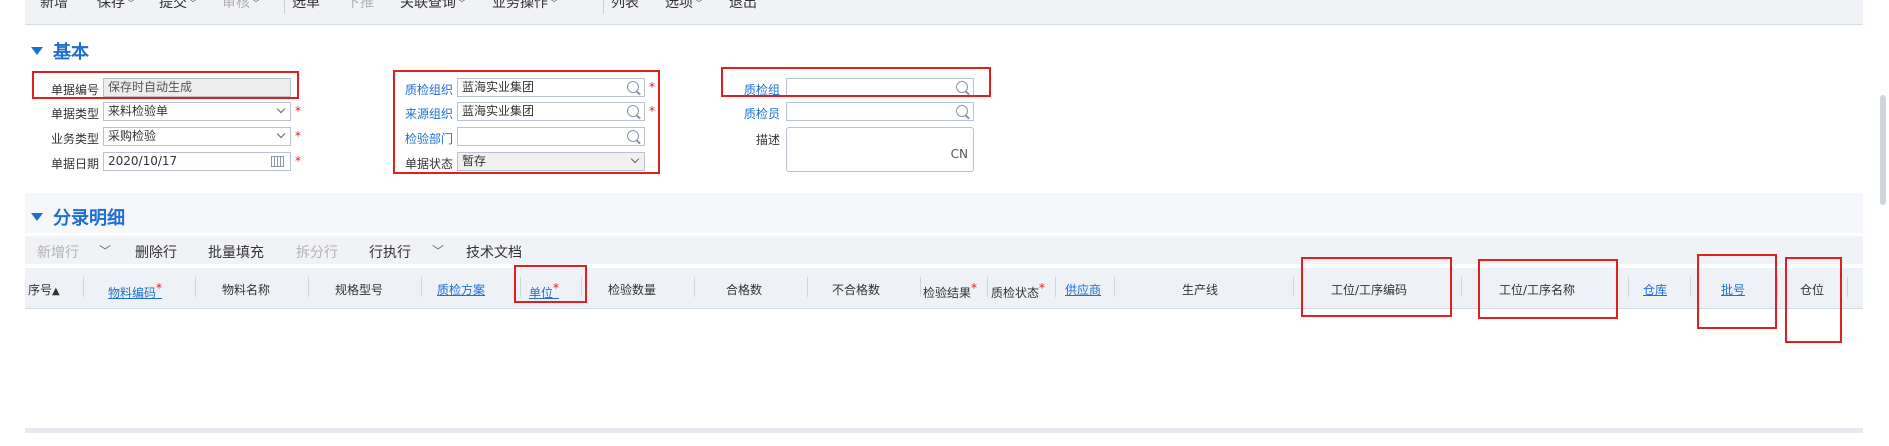 The height and width of the screenshot is (446, 1889). What do you see at coordinates (277, 161) in the screenshot?
I see `calendar-icon` at bounding box center [277, 161].